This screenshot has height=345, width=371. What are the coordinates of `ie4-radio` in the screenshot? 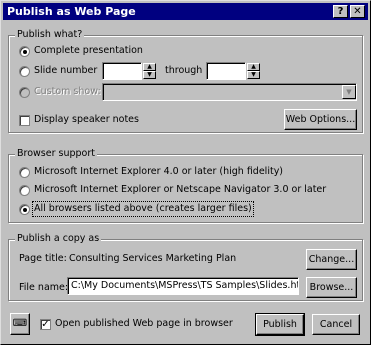 It's located at (24, 172).